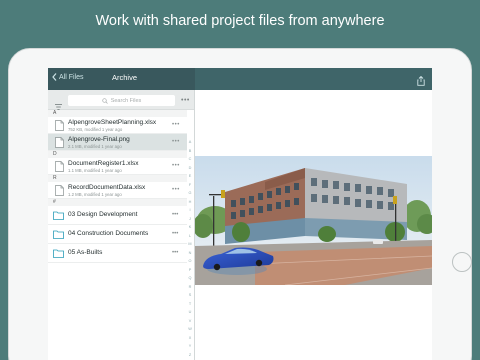 This screenshot has height=360, width=480. I want to click on file-meta: 1.1 MB, modified 1 year ago, so click(95, 170).